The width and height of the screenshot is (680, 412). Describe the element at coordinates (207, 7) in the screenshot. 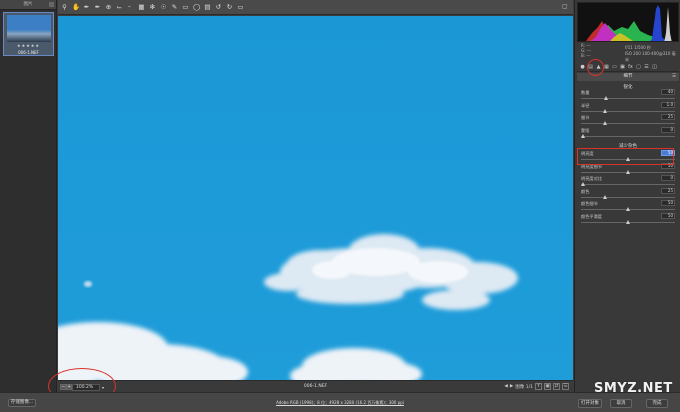

I see `preferences-icon: ▤` at that location.